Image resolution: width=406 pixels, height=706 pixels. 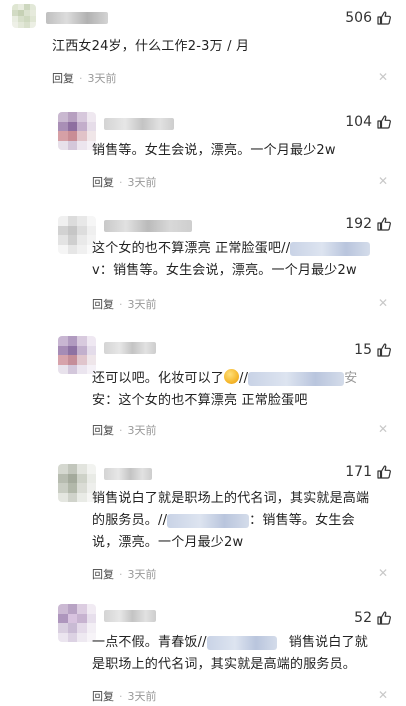 What do you see at coordinates (373, 618) in the screenshot?
I see `like-button: 52` at bounding box center [373, 618].